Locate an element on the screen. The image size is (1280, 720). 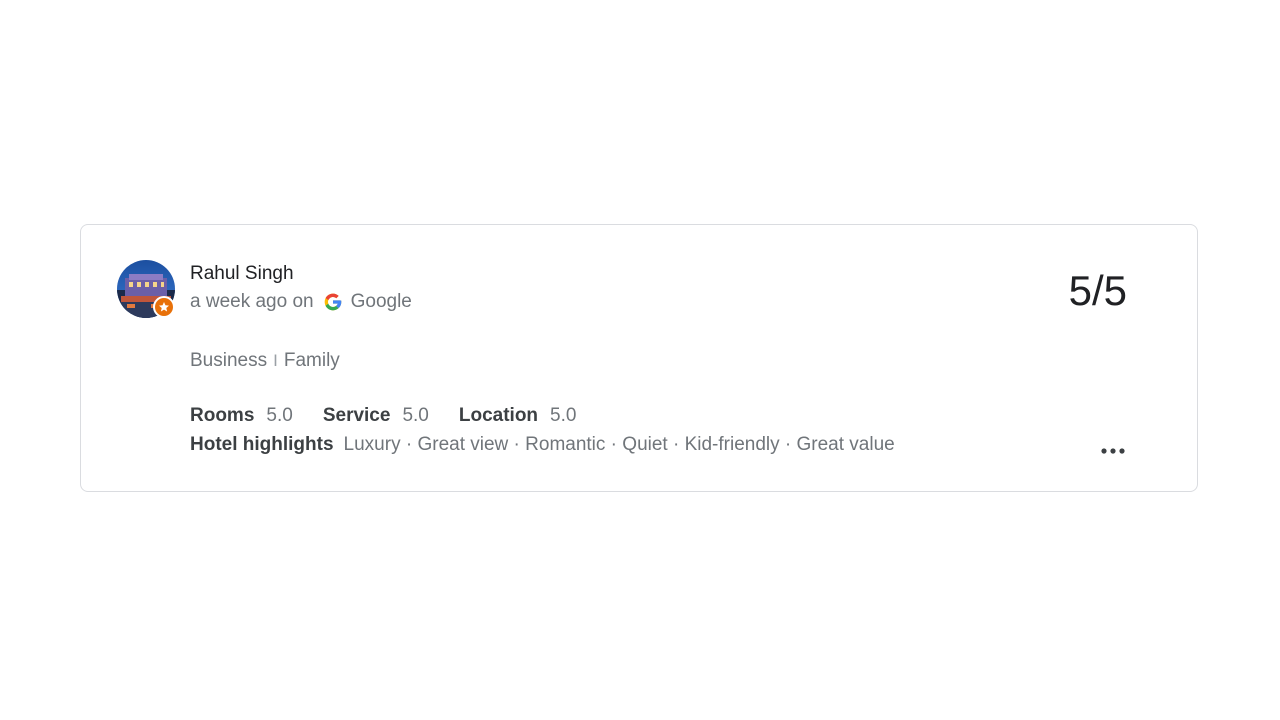
review-time: a week ago on is located at coordinates (252, 301).